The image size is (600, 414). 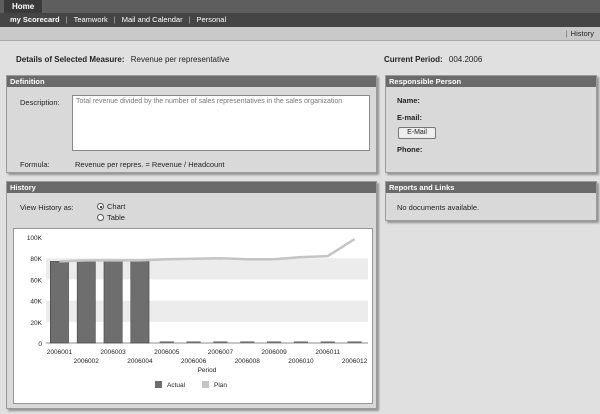 What do you see at coordinates (417, 133) in the screenshot?
I see `email-button: E-Mail` at bounding box center [417, 133].